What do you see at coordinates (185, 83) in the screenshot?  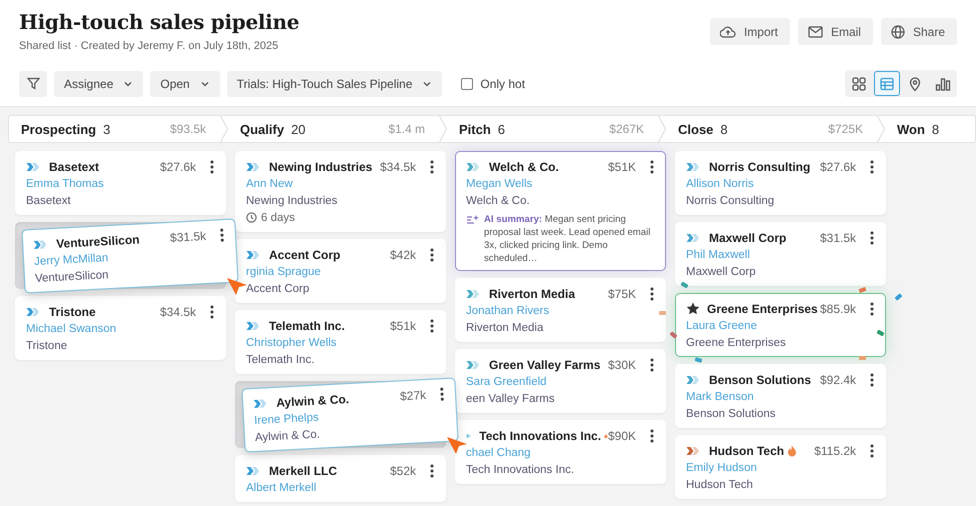 I see `filter-dropdown: Open` at bounding box center [185, 83].